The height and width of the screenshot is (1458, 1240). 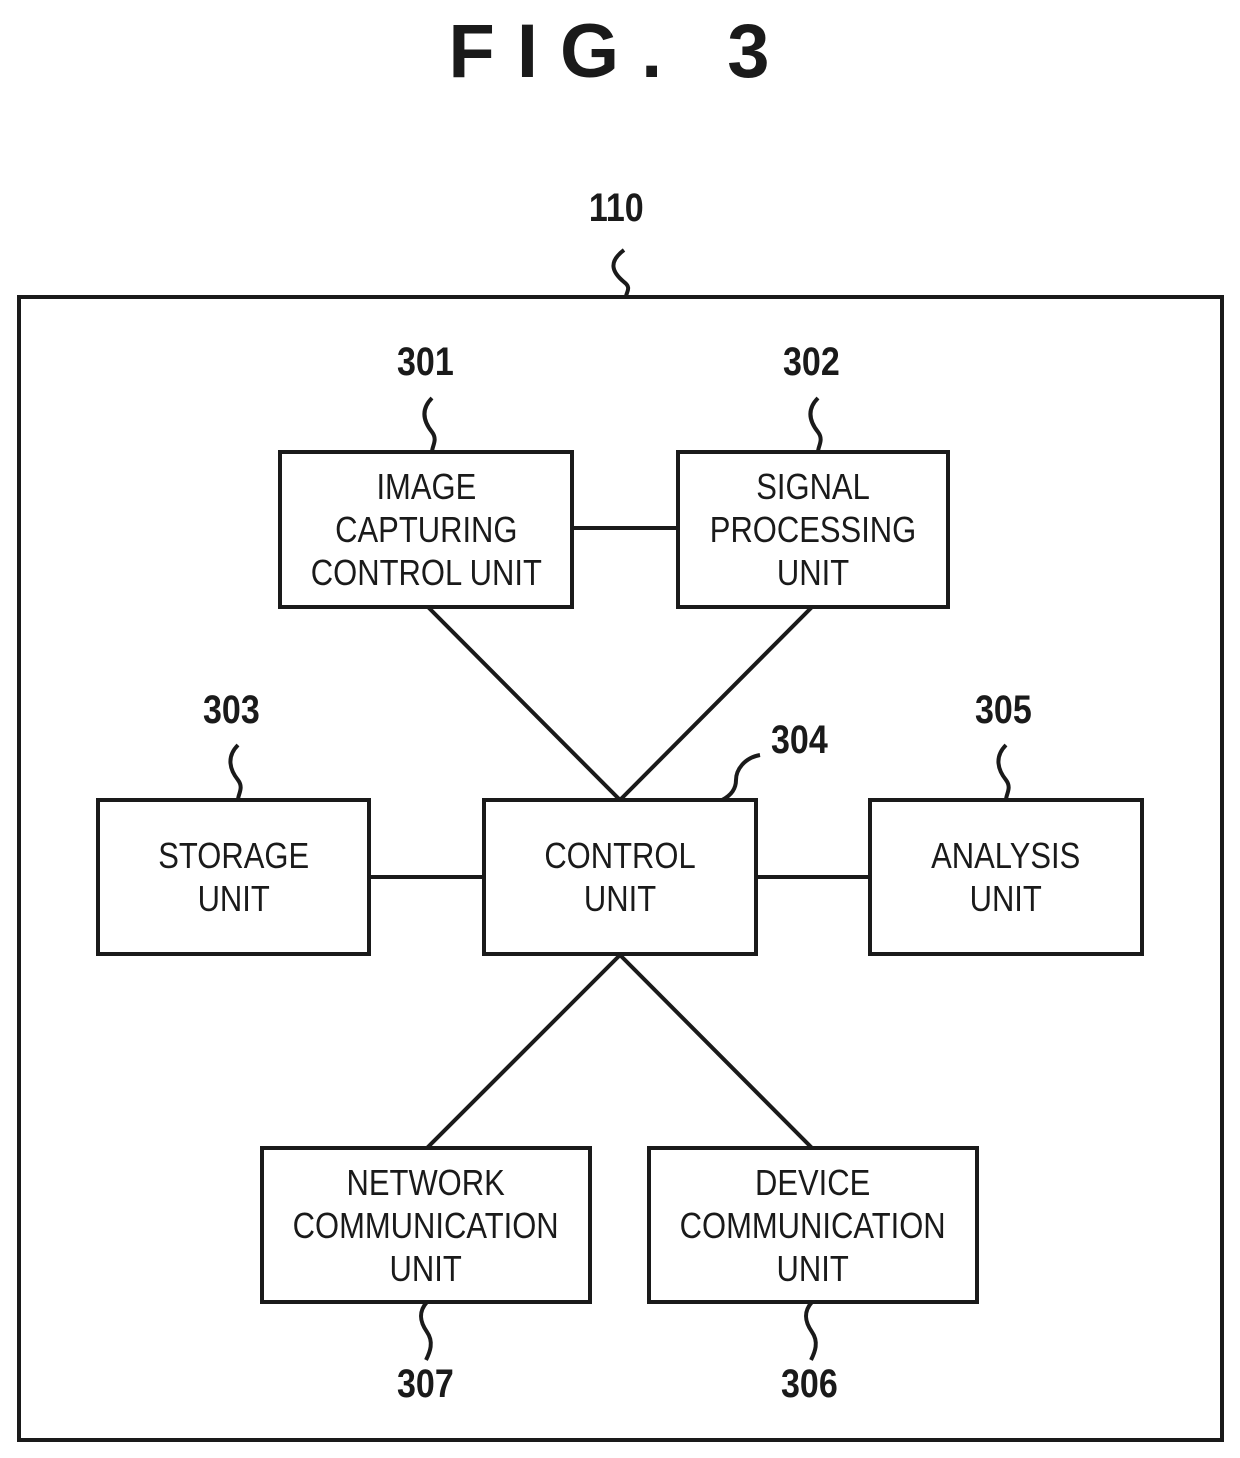 I want to click on block-signal-processing-unit: SIGNAL PROCESSING UNIT, so click(x=813, y=529).